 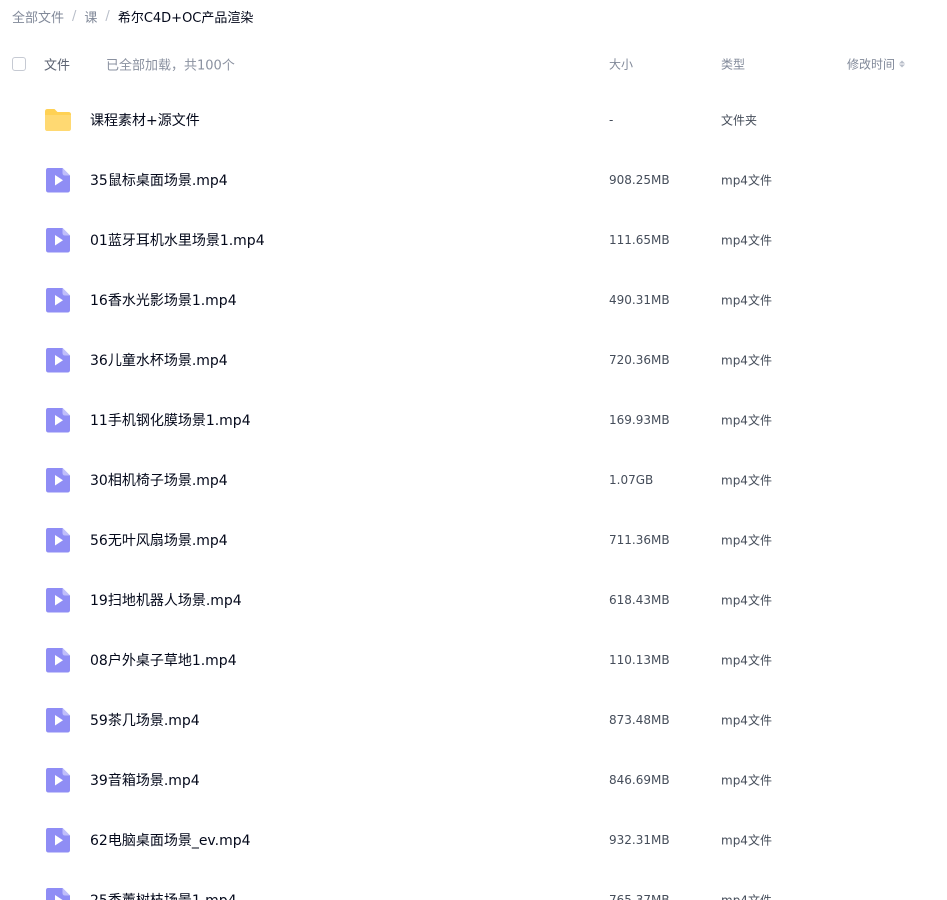 I want to click on file-row: 30相机椅子场景.mp4 1.07GB mp4文件, so click(x=473, y=480).